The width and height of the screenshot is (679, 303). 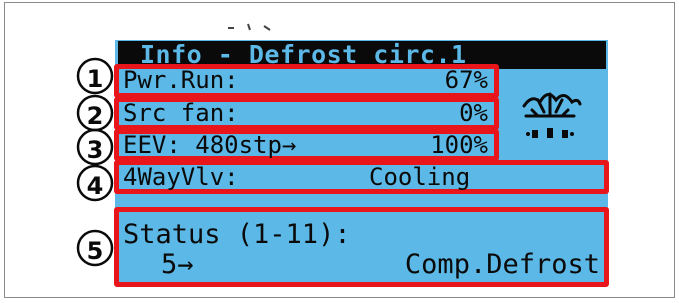 I want to click on status-text: Comp.Defrost, so click(x=502, y=264).